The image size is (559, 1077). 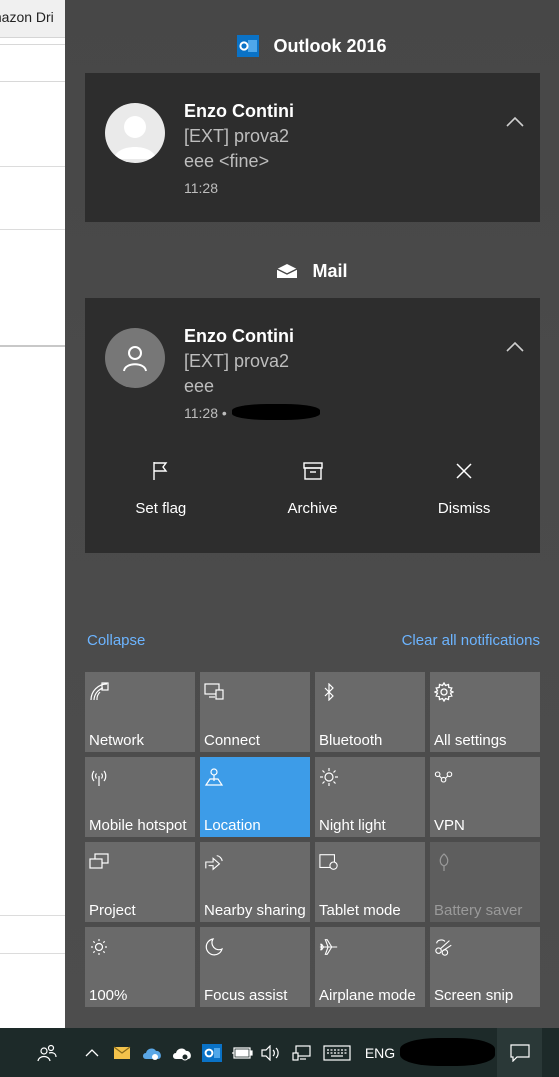 I want to click on archive-label: Archive, so click(x=312, y=508).